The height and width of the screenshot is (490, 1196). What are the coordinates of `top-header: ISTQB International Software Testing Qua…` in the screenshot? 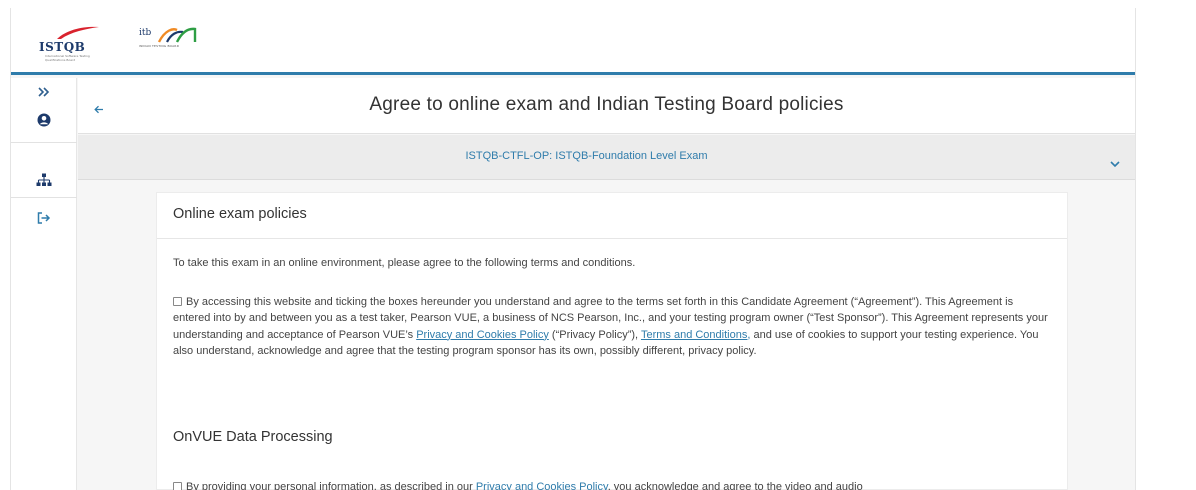 It's located at (573, 41).